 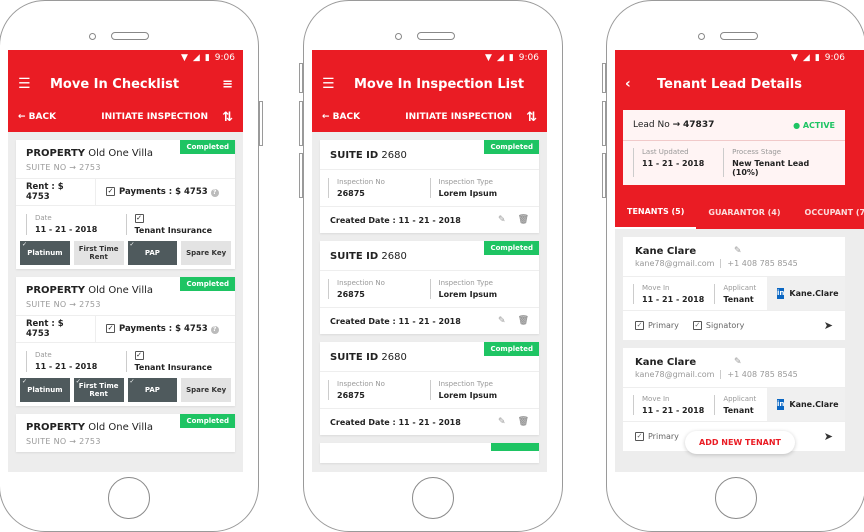 What do you see at coordinates (361, 182) in the screenshot?
I see `inspection-no-label: Inspection No` at bounding box center [361, 182].